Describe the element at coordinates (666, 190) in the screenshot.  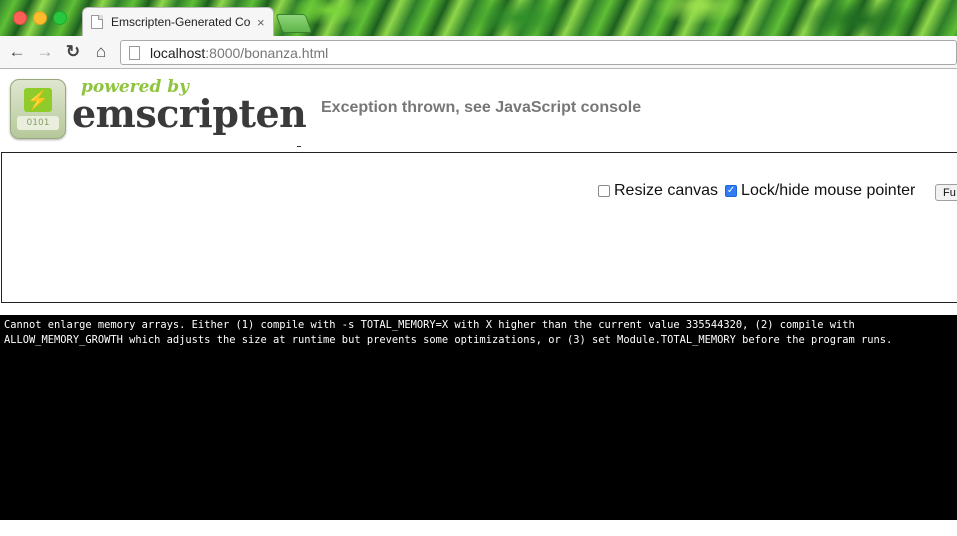
I see `resize-canvas-label: Resize canvas` at that location.